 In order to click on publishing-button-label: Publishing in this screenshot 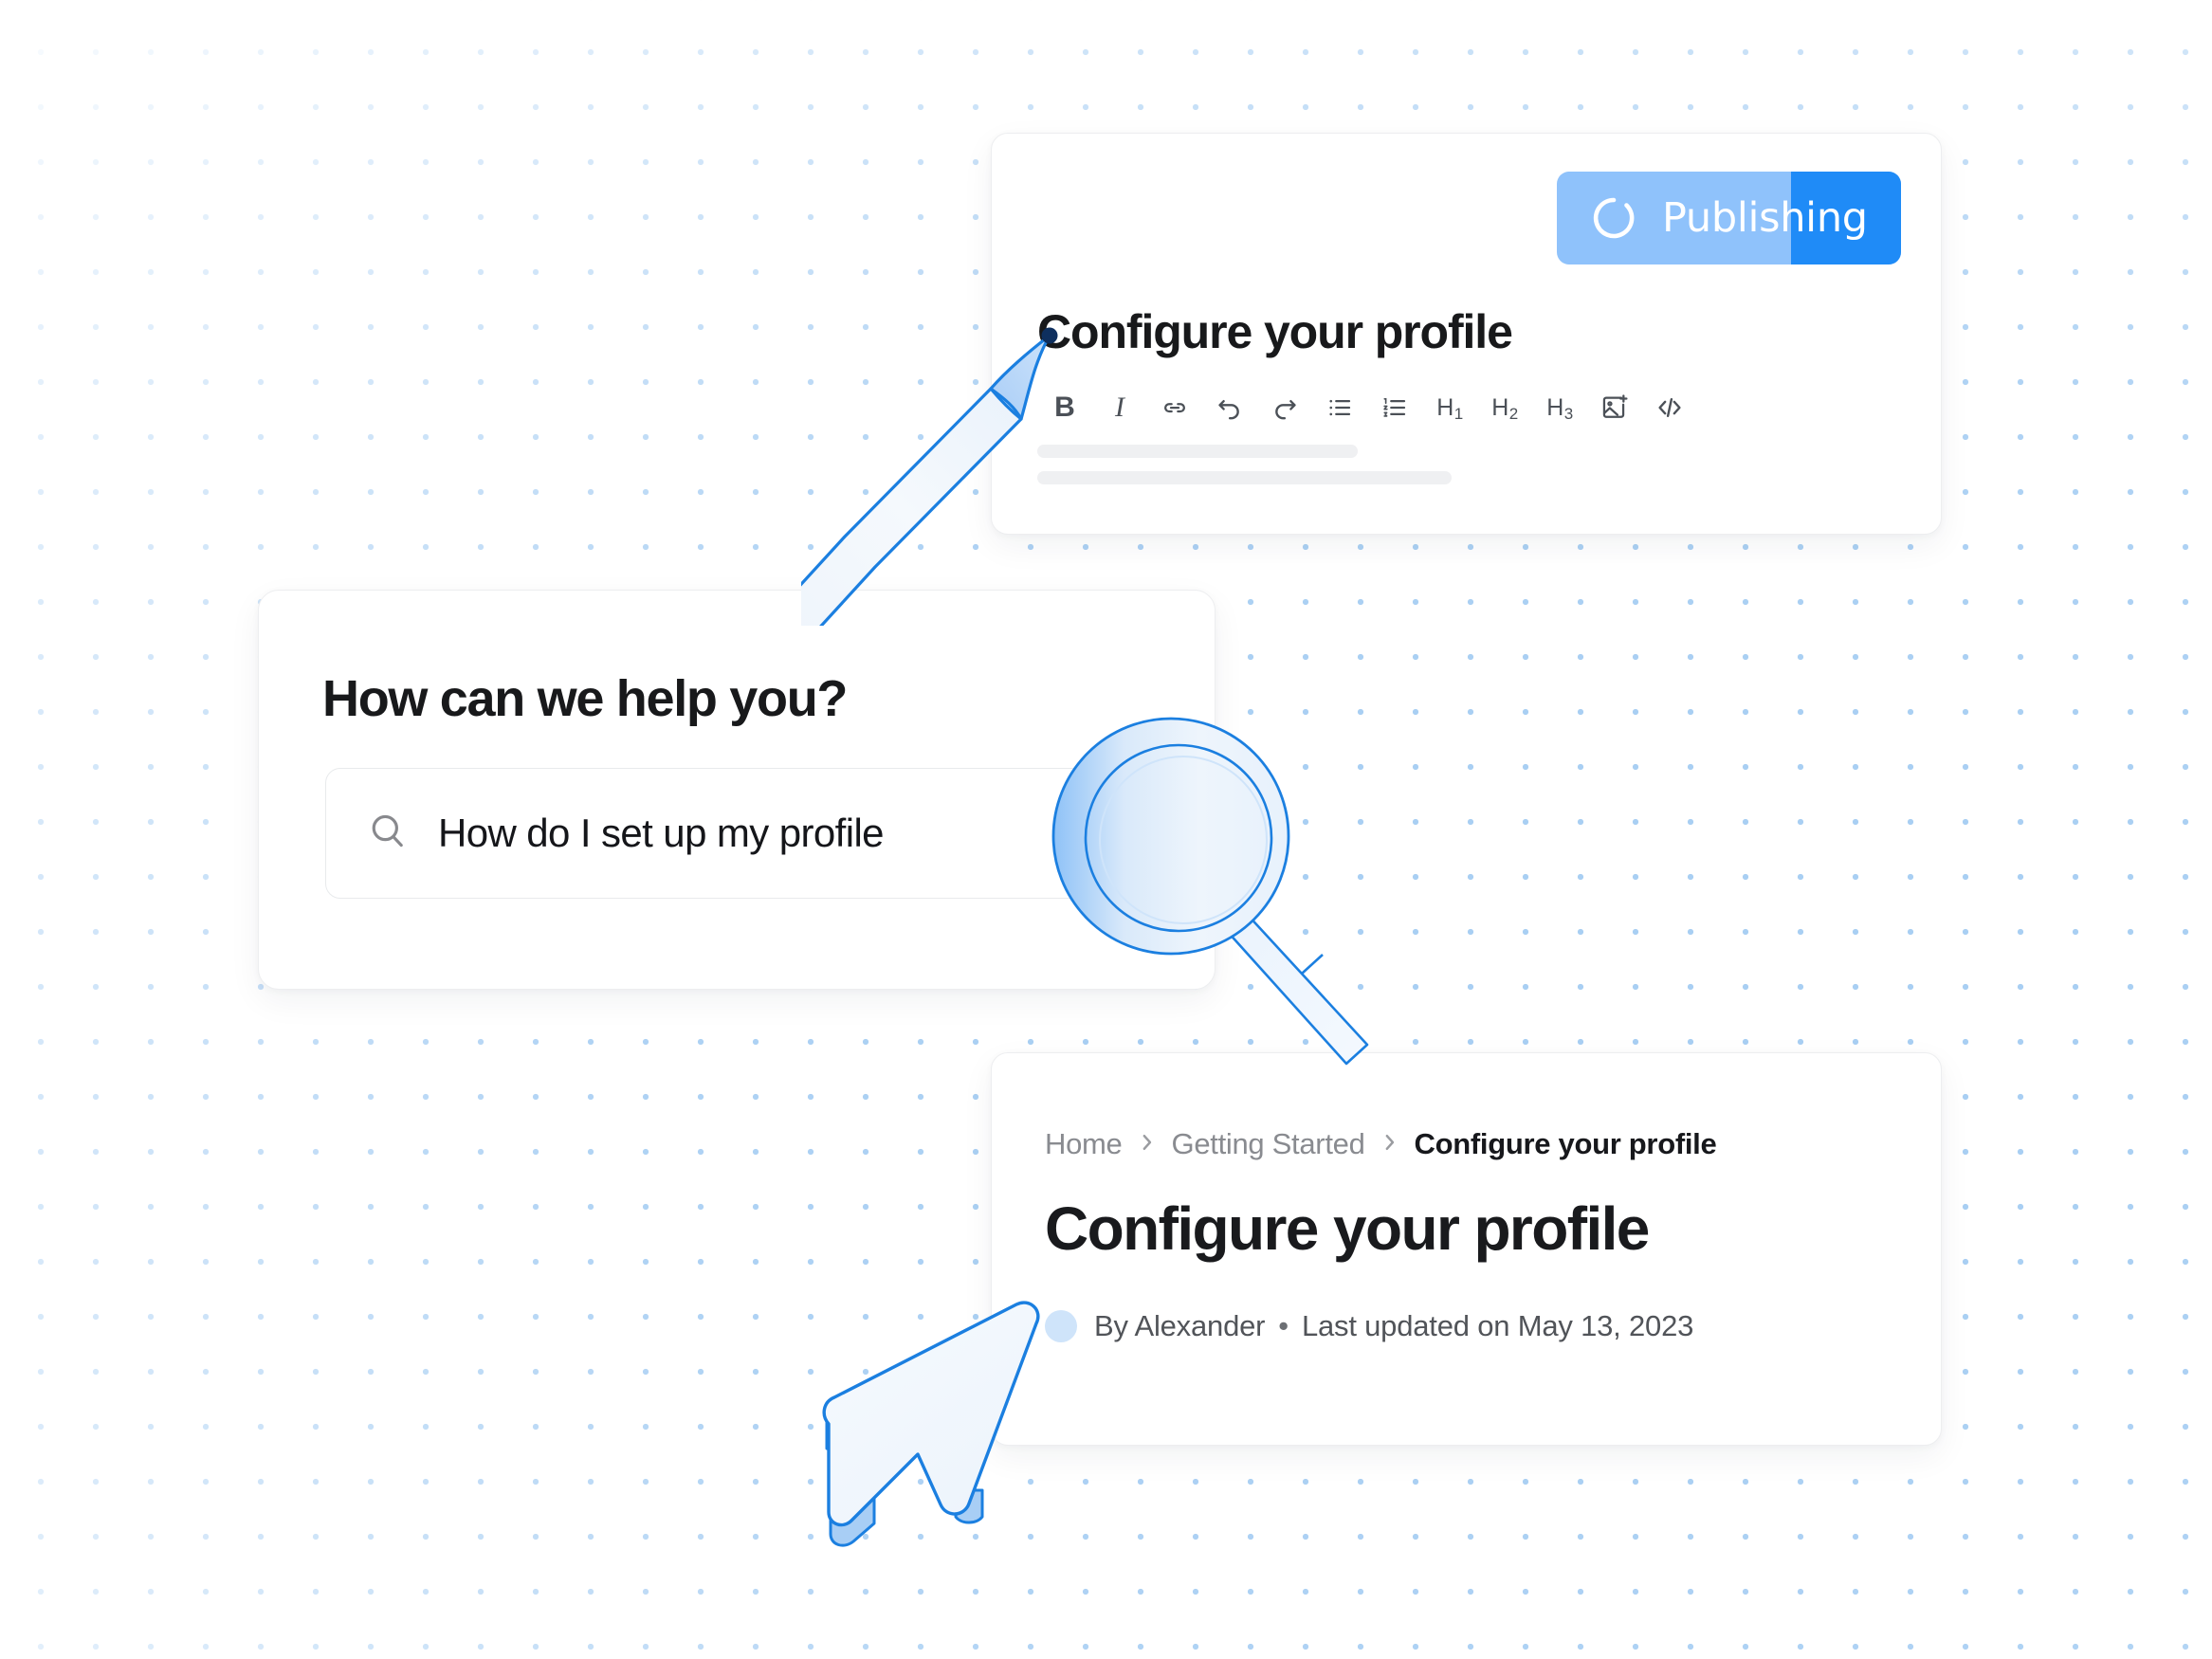, I will do `click(1765, 218)`.